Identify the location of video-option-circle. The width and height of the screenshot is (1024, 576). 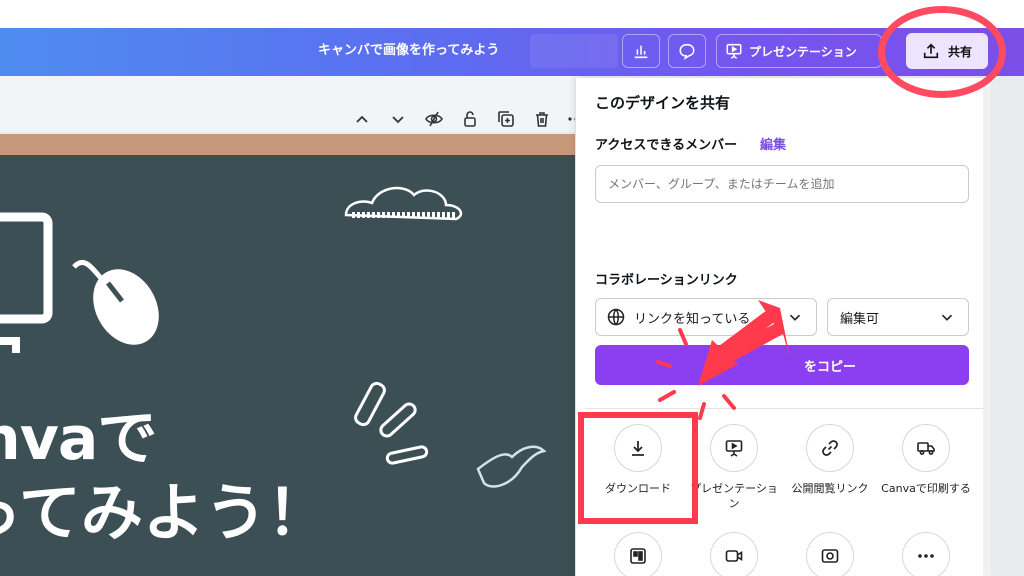
(734, 554).